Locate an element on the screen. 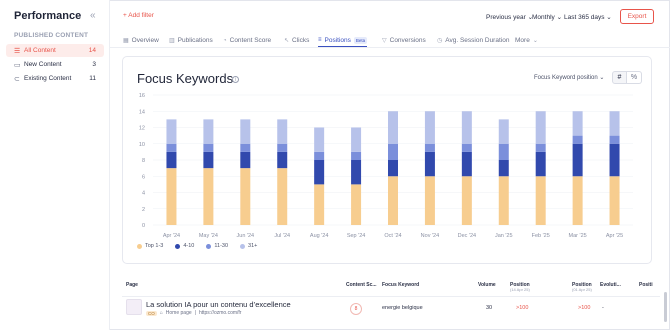  chevron-down-icon: ⌄ is located at coordinates (559, 17).